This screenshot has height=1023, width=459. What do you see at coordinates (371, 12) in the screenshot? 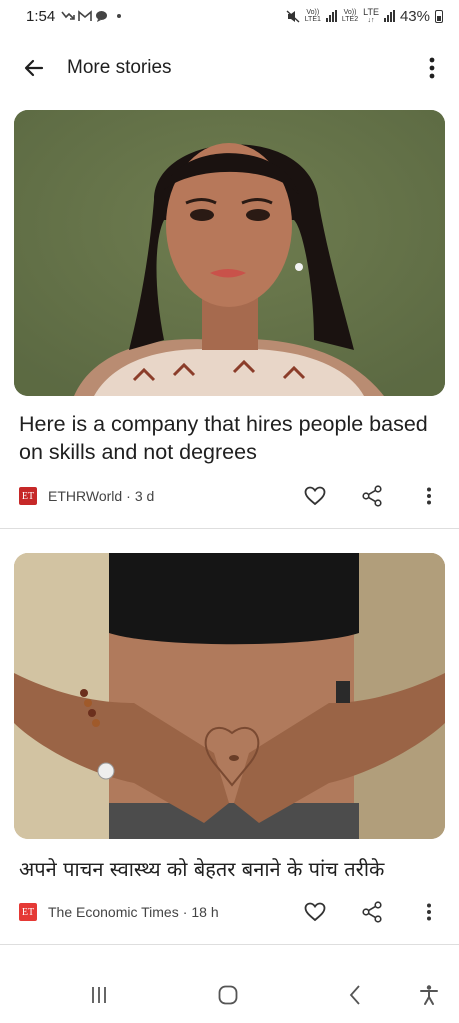
I see `lte-top: LTE` at bounding box center [371, 12].